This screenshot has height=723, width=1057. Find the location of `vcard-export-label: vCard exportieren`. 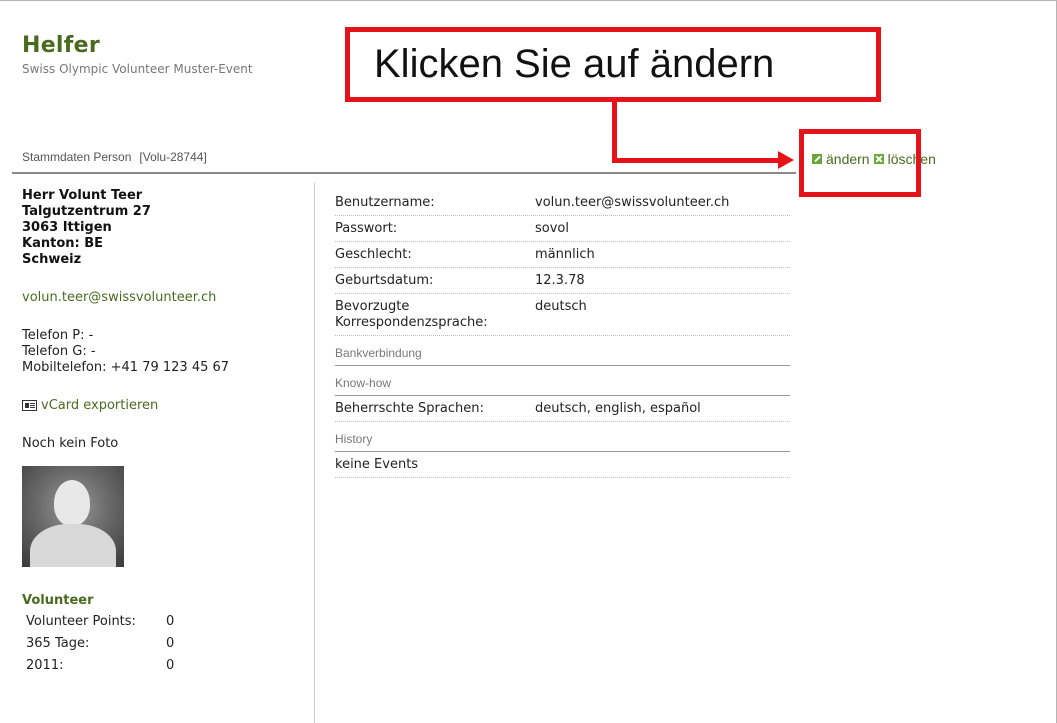

vcard-export-label: vCard exportieren is located at coordinates (99, 405).